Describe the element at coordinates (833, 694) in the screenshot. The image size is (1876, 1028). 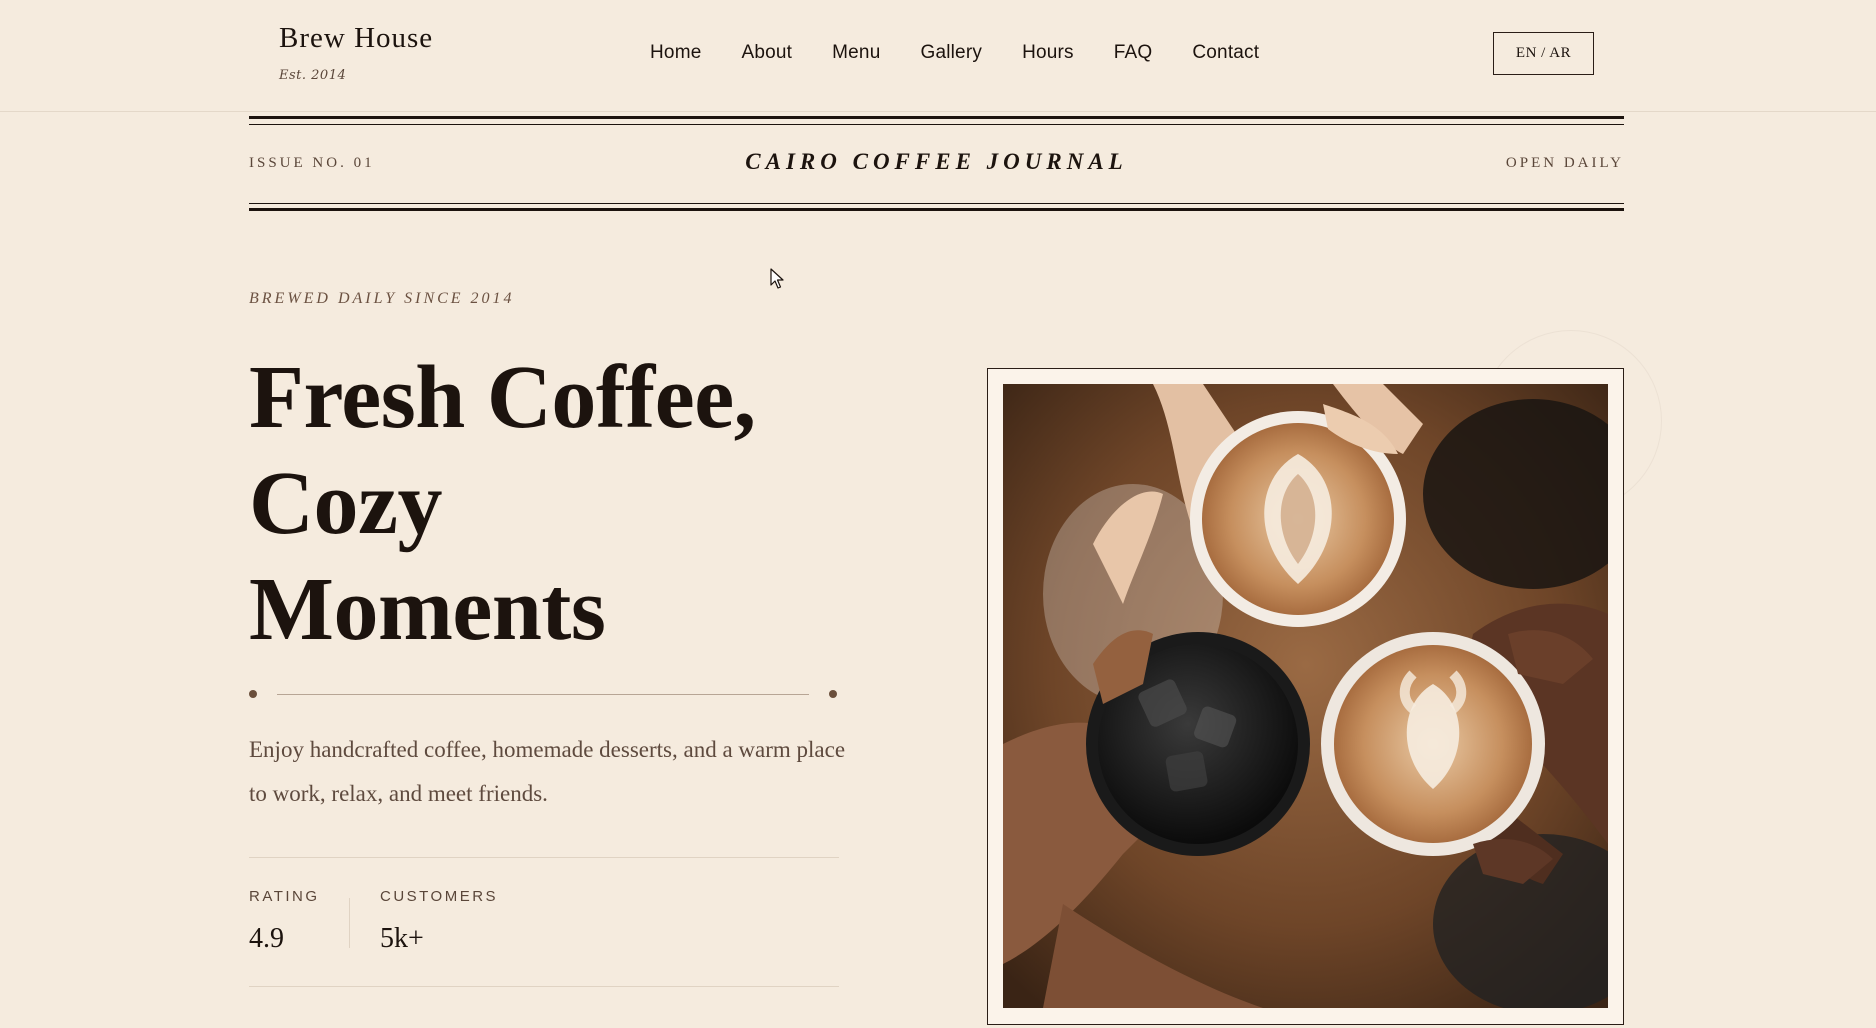
I see `divider-dot-right` at that location.